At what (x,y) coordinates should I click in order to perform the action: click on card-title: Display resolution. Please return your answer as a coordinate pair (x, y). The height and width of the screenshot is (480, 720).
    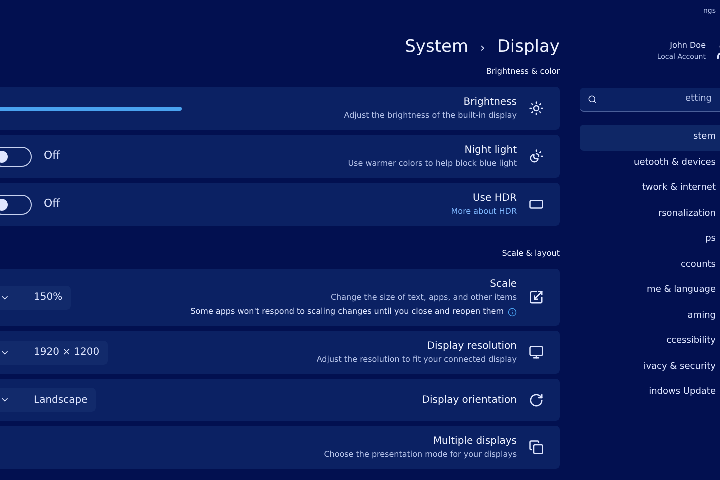
    Looking at the image, I should click on (472, 347).